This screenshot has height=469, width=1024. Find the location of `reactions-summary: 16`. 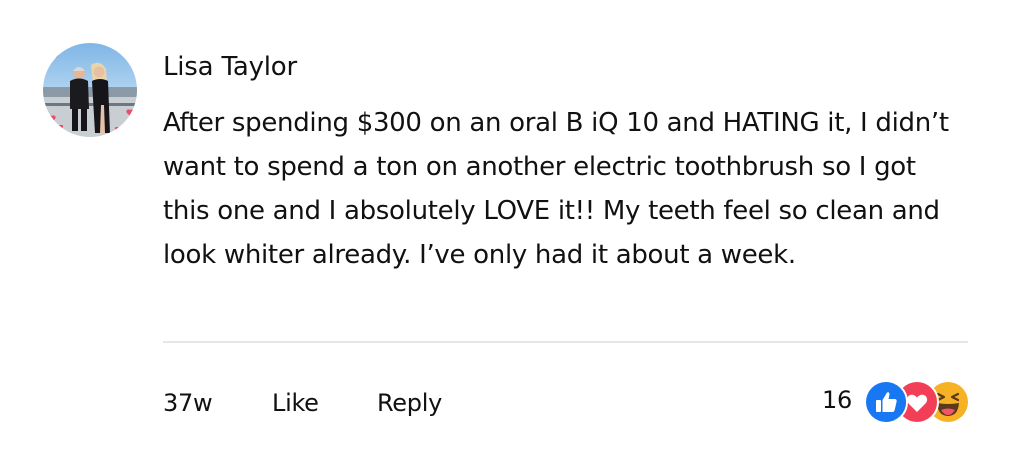

reactions-summary: 16 is located at coordinates (898, 401).